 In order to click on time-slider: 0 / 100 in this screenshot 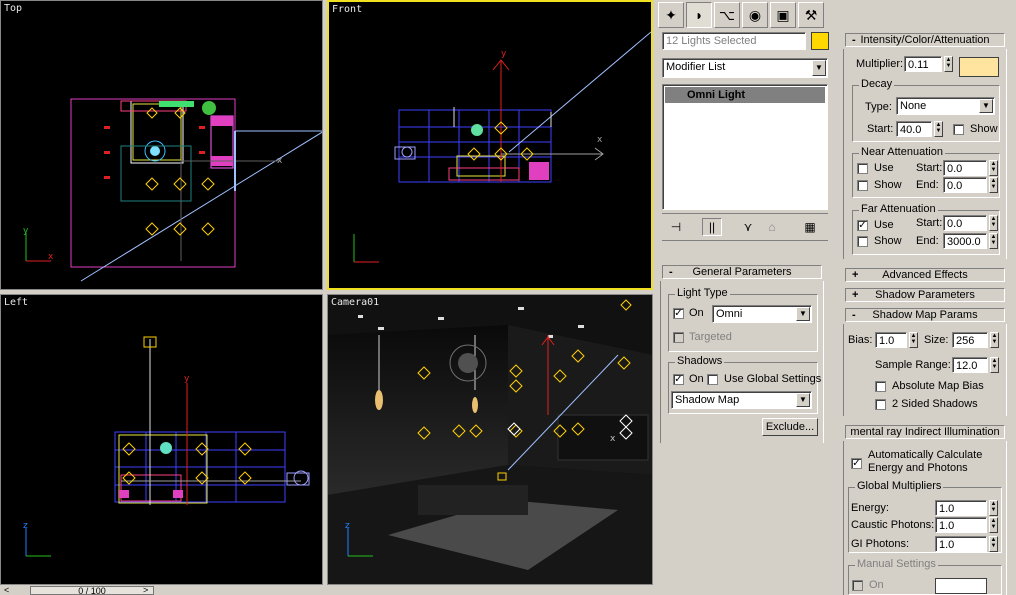, I will do `click(92, 590)`.